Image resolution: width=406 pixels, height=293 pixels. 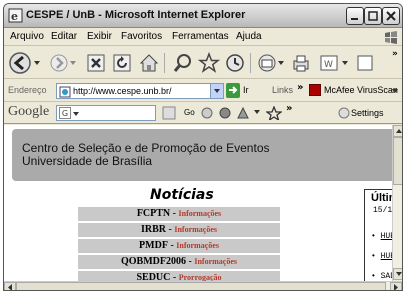 What do you see at coordinates (396, 91) in the screenshot?
I see `mcafee-dropdown-icon` at bounding box center [396, 91].